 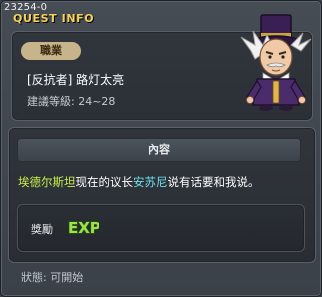 I want to click on quest-description: 埃德尔斯坦现在的议长安苏尼说有话要和我说。, so click(x=163, y=182).